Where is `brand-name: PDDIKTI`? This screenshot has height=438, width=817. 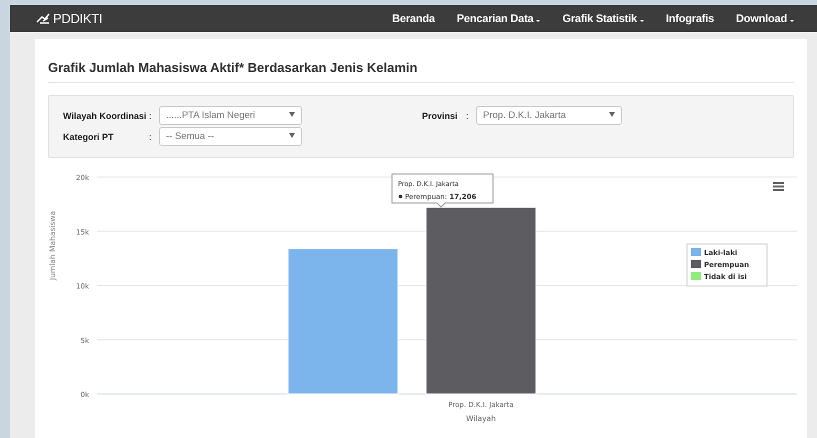
brand-name: PDDIKTI is located at coordinates (77, 18).